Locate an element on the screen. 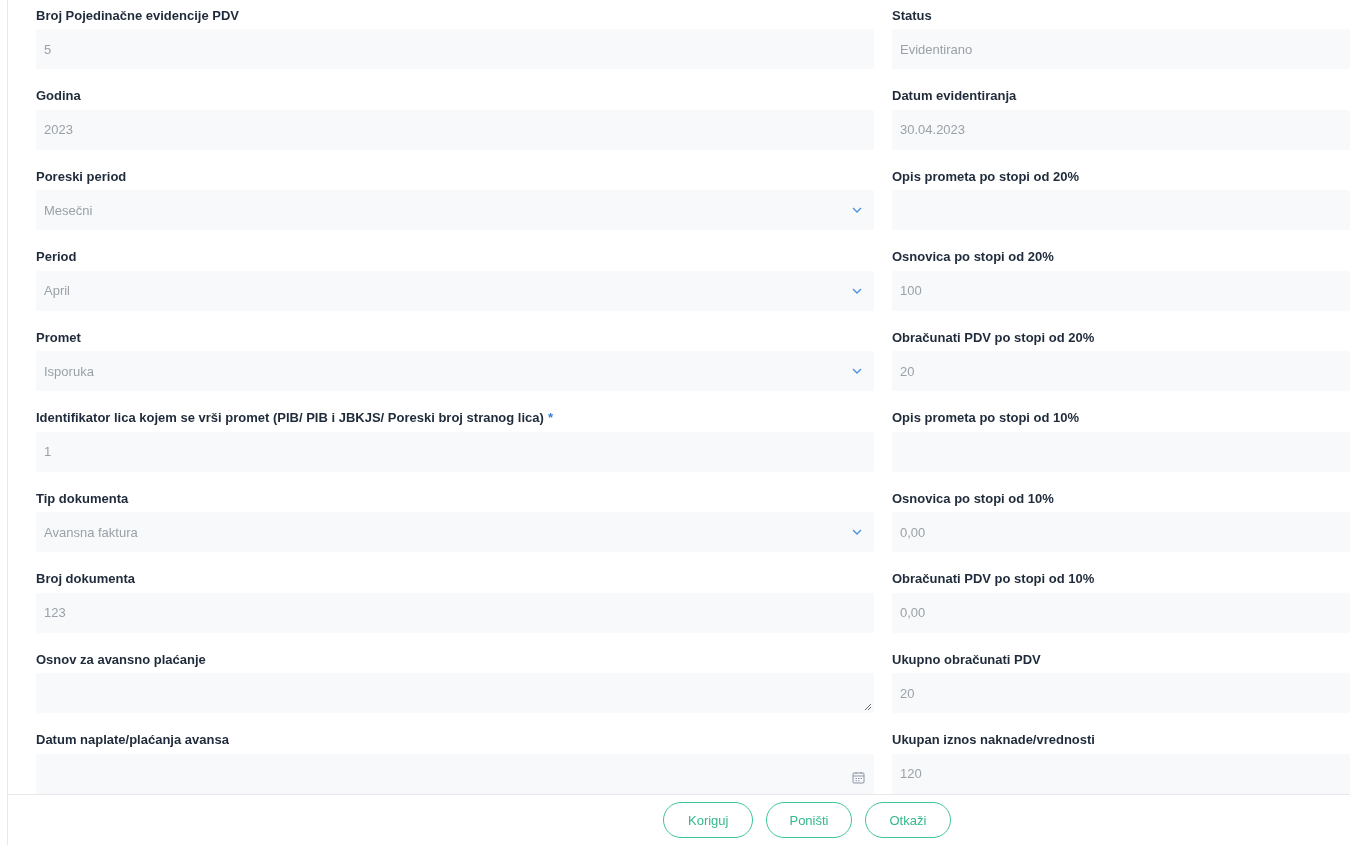 Image resolution: width=1350 pixels, height=845 pixels. input-field: 1 is located at coordinates (455, 451).